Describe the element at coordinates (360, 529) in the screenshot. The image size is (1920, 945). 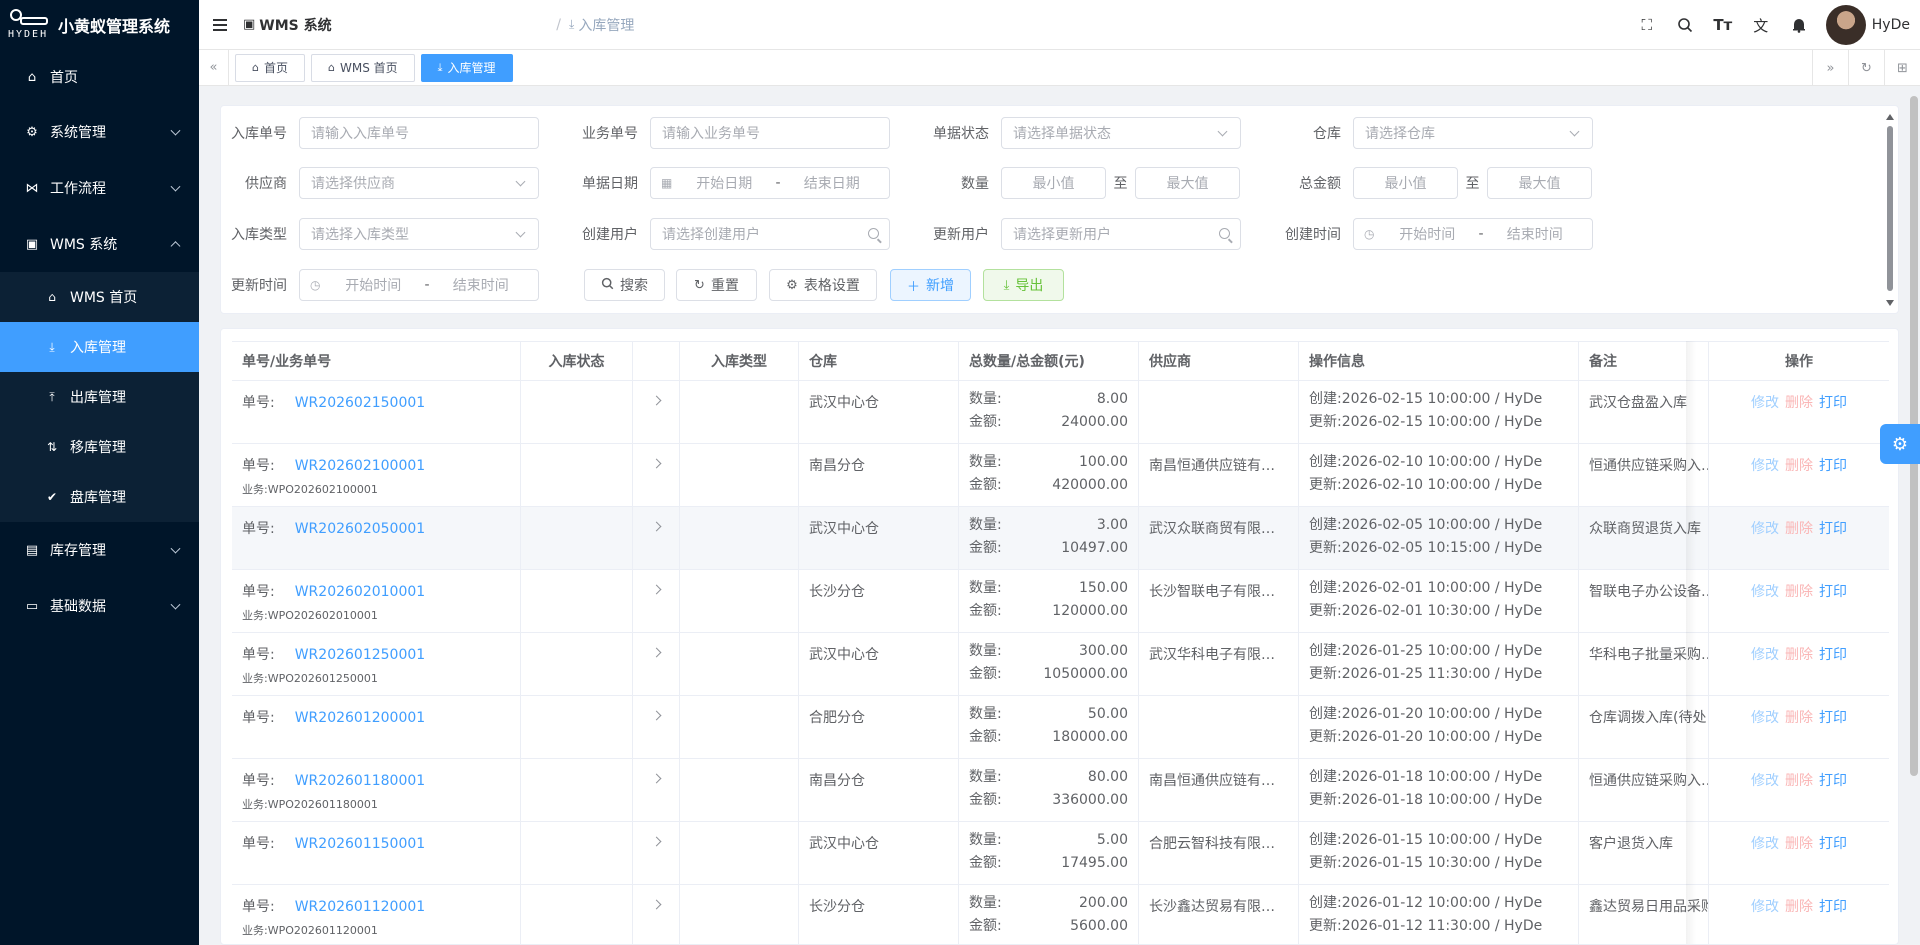
I see `order-no-link: WR202602050001` at that location.